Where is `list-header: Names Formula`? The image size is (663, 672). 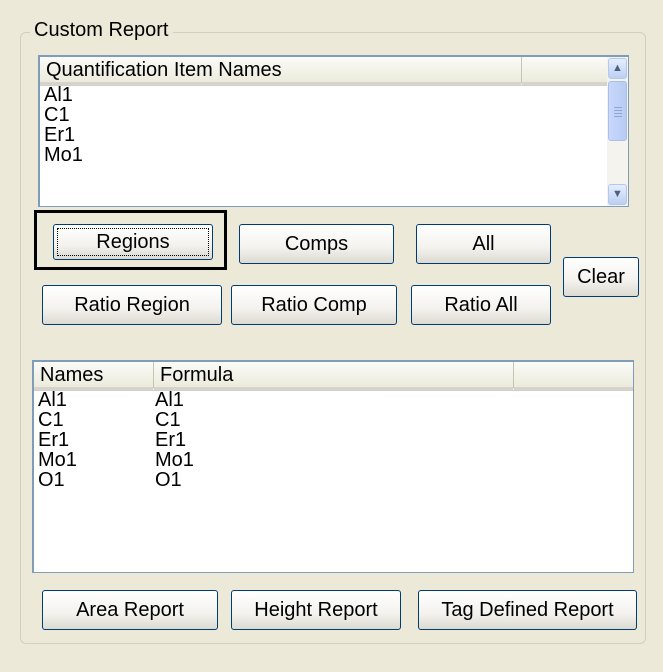
list-header: Names Formula is located at coordinates (333, 376).